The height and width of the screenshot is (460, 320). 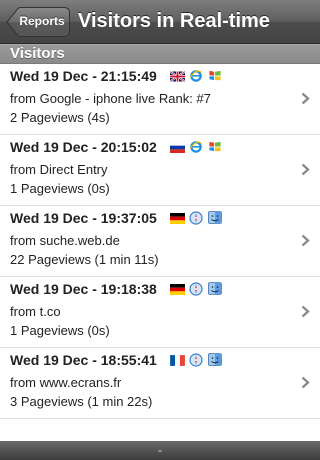 I want to click on back-button-label: Reports, so click(x=42, y=21).